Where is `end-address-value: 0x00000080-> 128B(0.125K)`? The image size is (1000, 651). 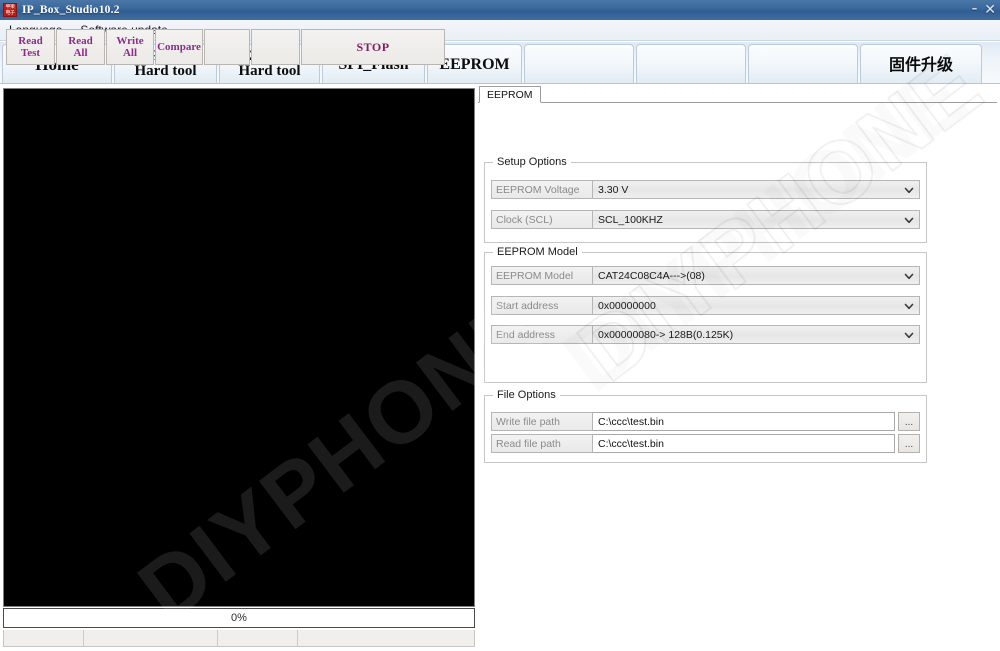
end-address-value: 0x00000080-> 128B(0.125K) is located at coordinates (666, 334).